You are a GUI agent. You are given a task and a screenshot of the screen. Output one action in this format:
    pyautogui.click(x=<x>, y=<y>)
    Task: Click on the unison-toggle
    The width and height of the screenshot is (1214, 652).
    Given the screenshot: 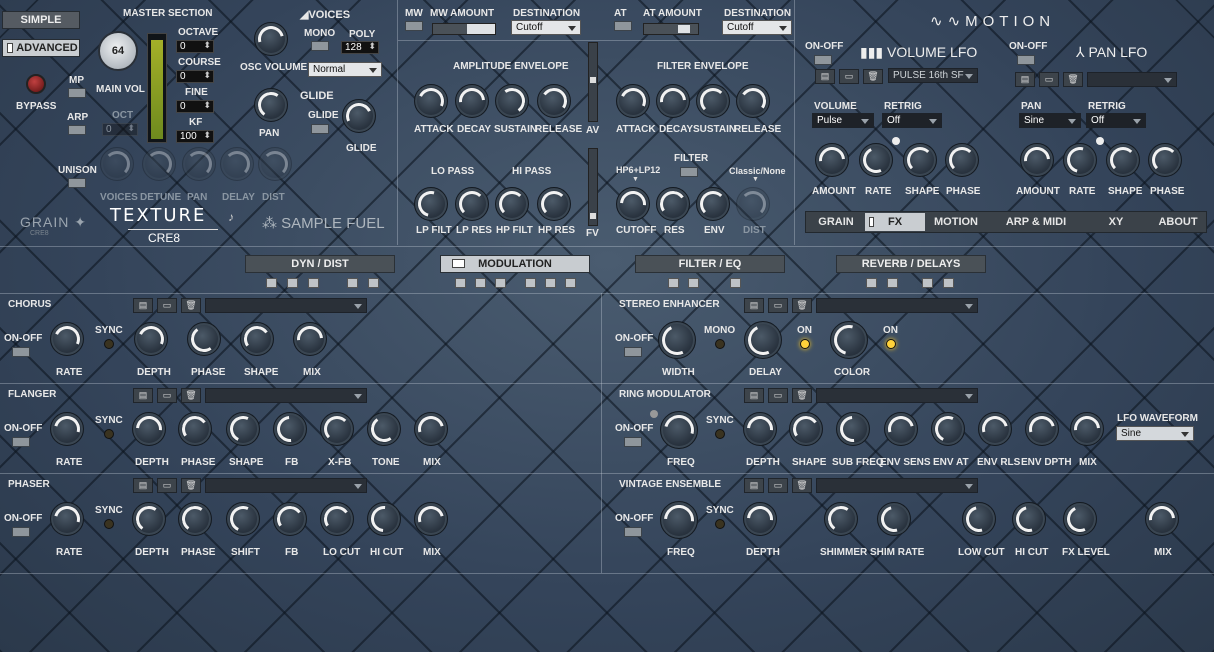 What is the action you would take?
    pyautogui.click(x=77, y=183)
    